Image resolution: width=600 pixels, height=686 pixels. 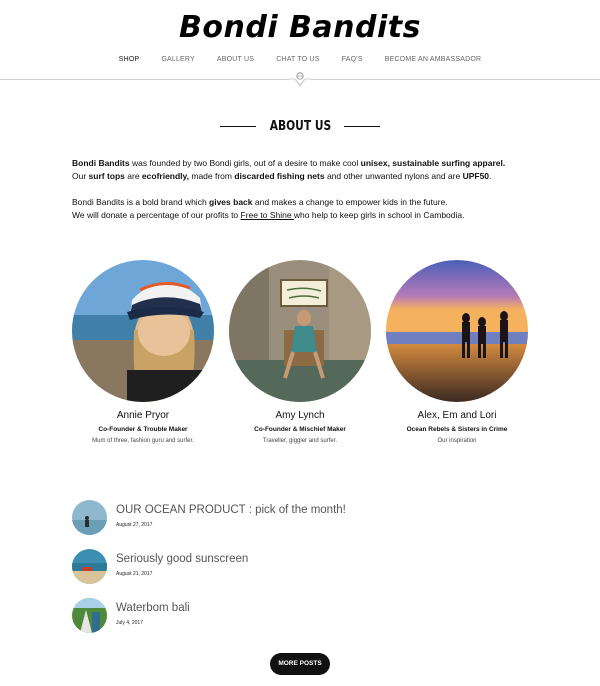 What do you see at coordinates (300, 441) in the screenshot?
I see `member-desc: Traveller, giggler and surfer.` at bounding box center [300, 441].